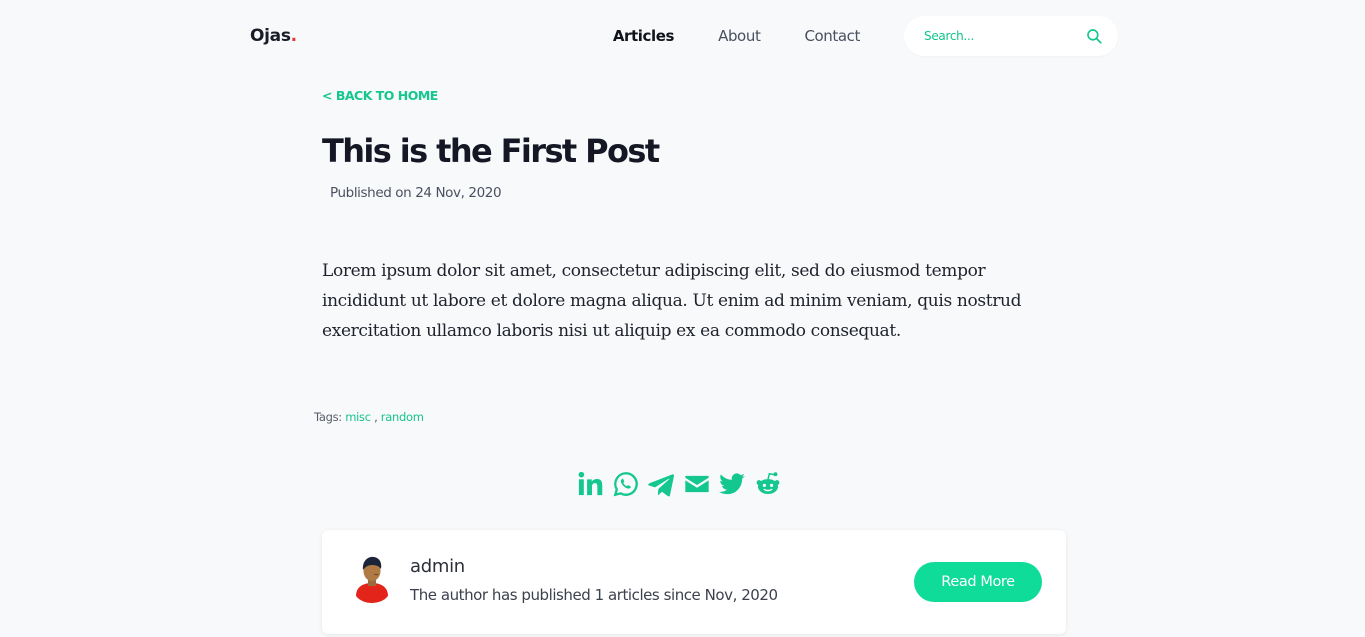 The width and height of the screenshot is (1365, 637). I want to click on search-box, so click(1011, 36).